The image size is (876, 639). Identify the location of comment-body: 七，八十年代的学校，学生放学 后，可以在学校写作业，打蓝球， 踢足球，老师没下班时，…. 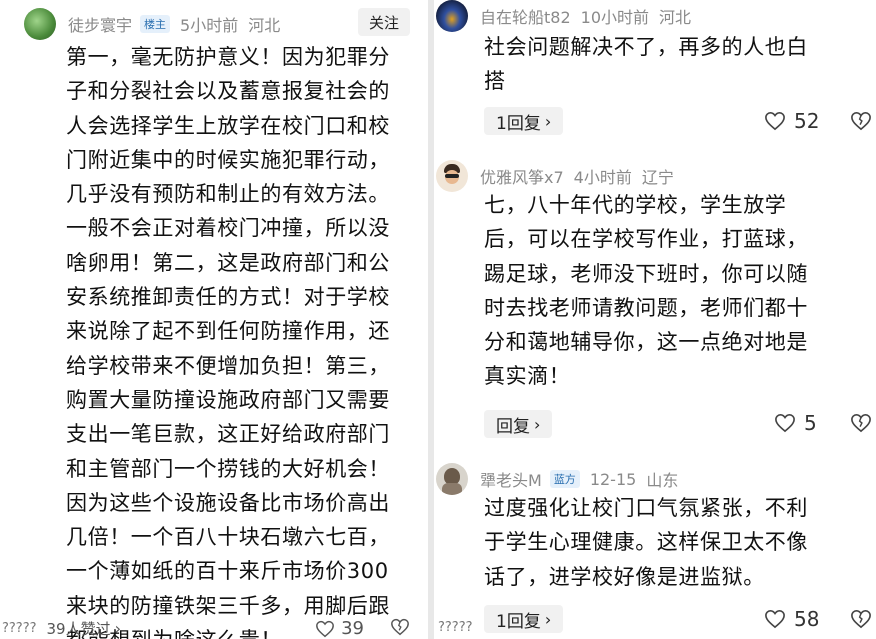
(676, 291).